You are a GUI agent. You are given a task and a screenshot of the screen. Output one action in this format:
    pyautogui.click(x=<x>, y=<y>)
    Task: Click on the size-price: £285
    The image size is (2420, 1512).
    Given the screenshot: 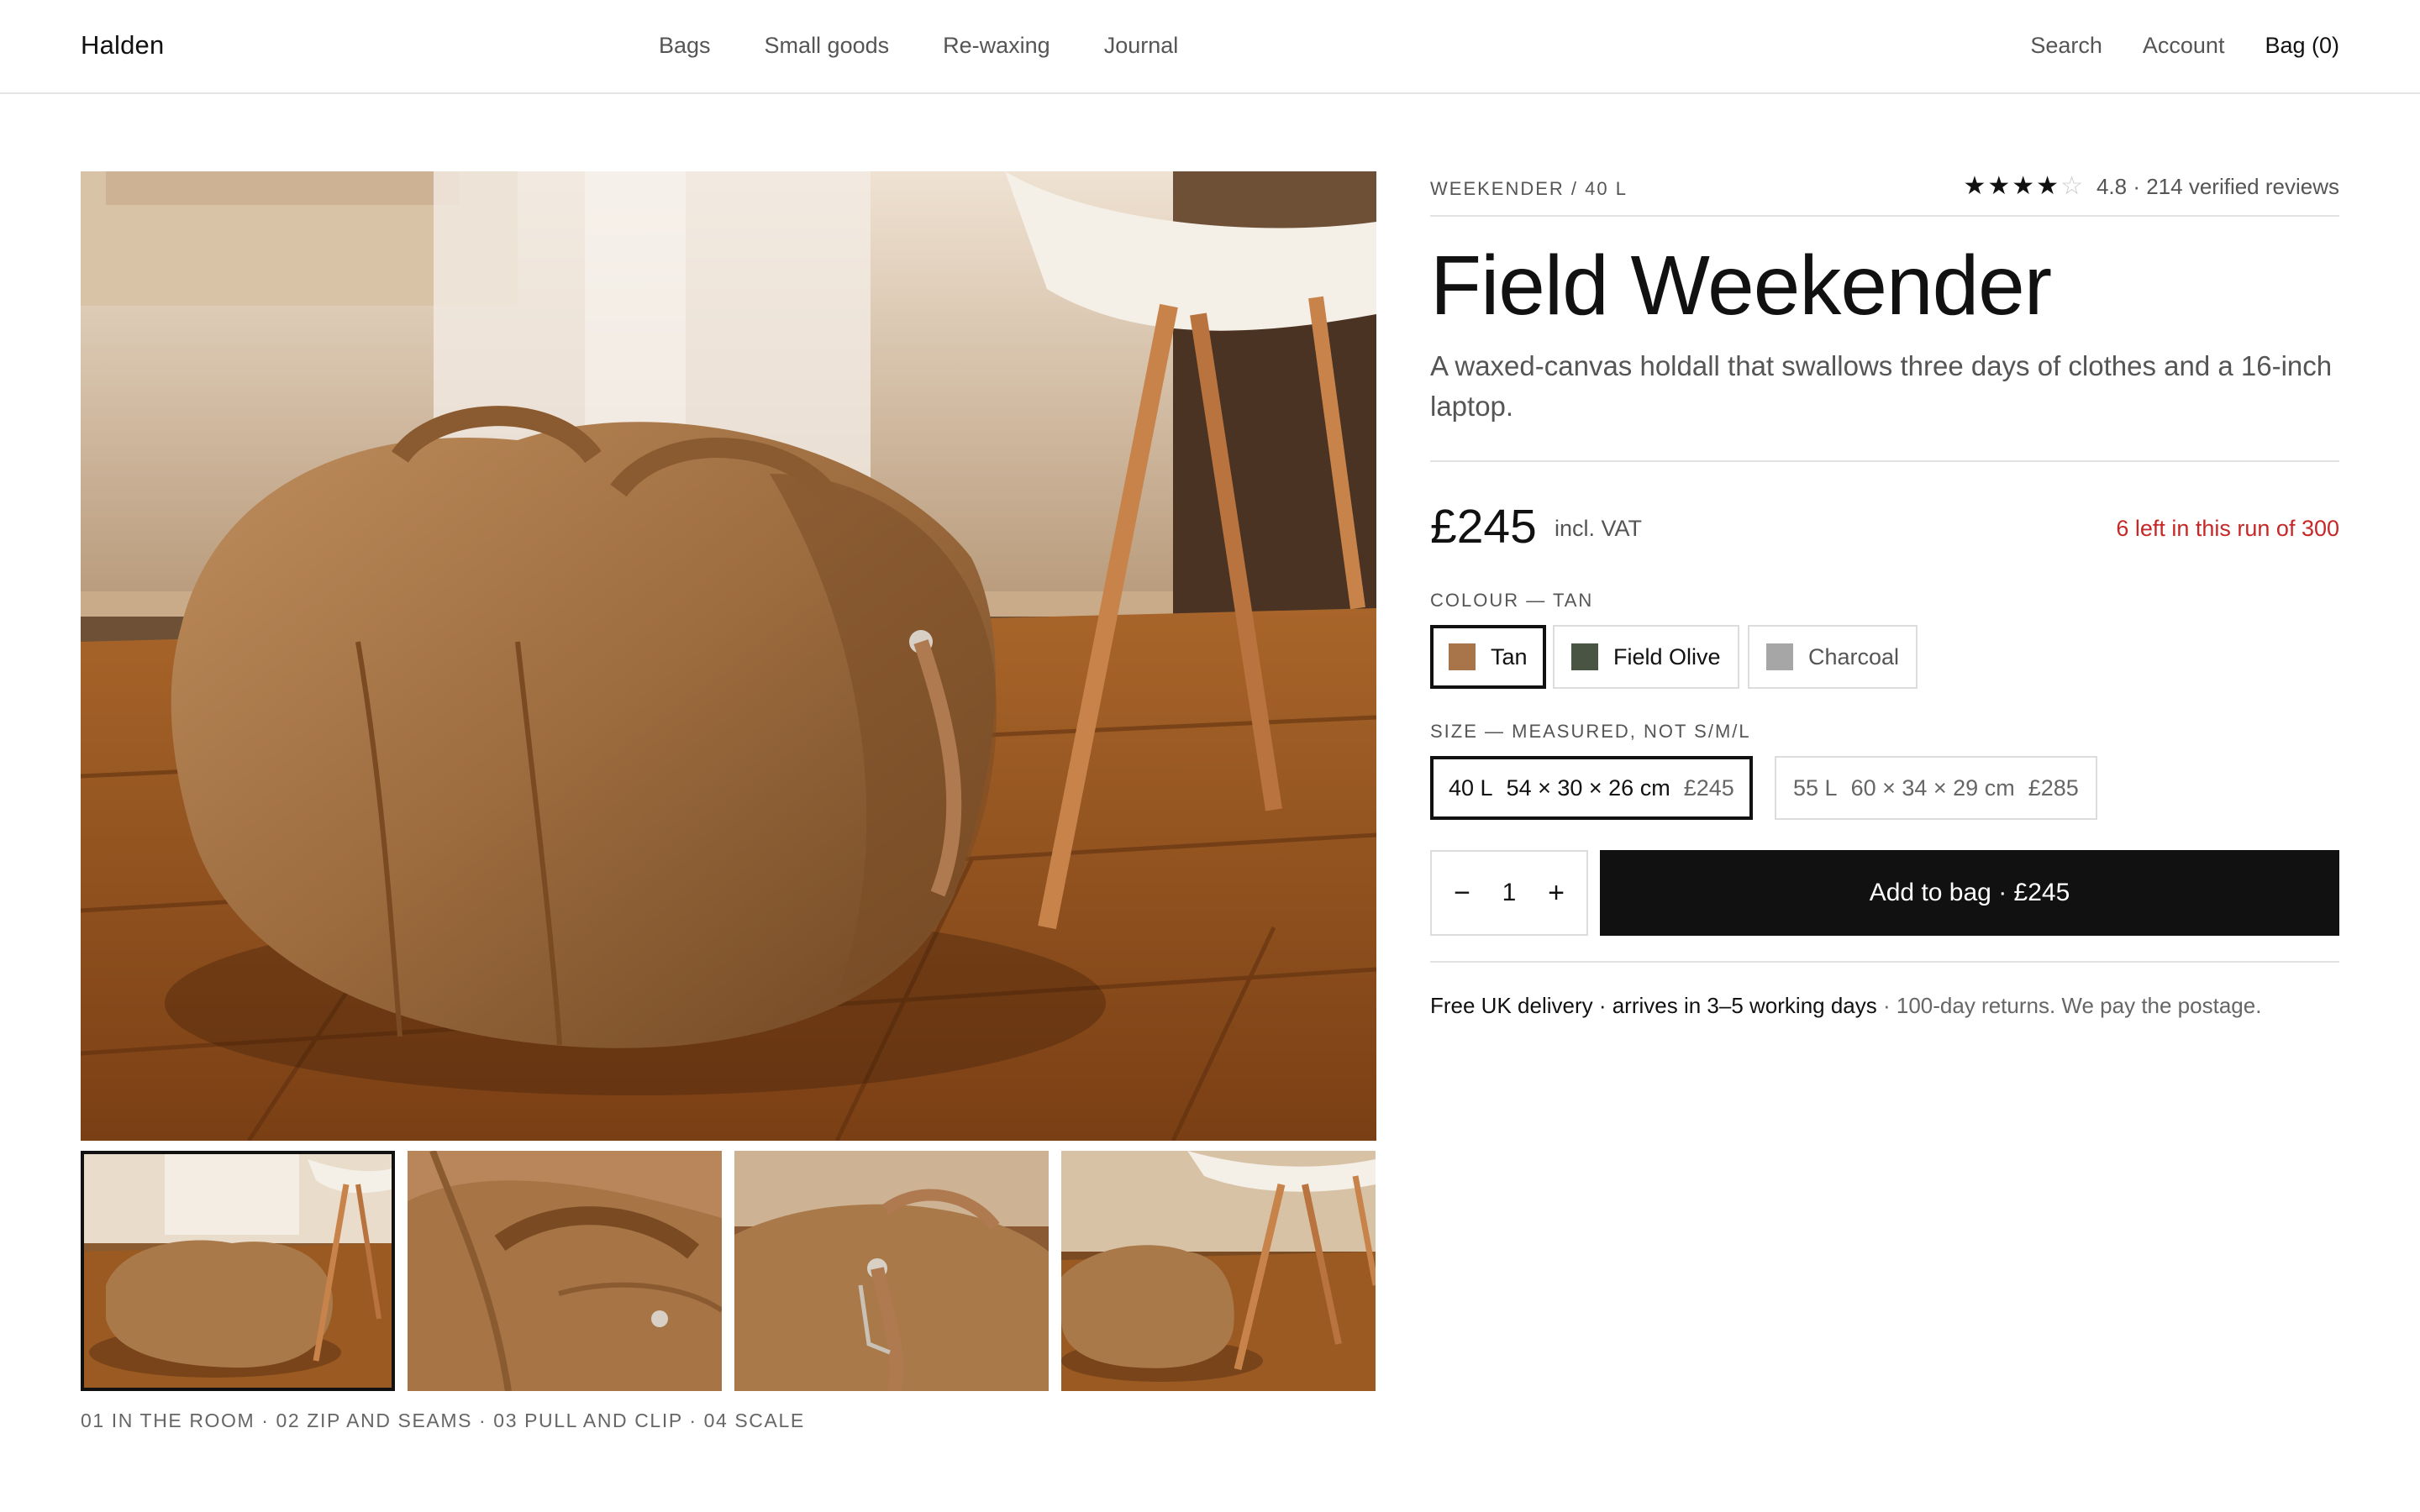 What is the action you would take?
    pyautogui.click(x=2053, y=787)
    